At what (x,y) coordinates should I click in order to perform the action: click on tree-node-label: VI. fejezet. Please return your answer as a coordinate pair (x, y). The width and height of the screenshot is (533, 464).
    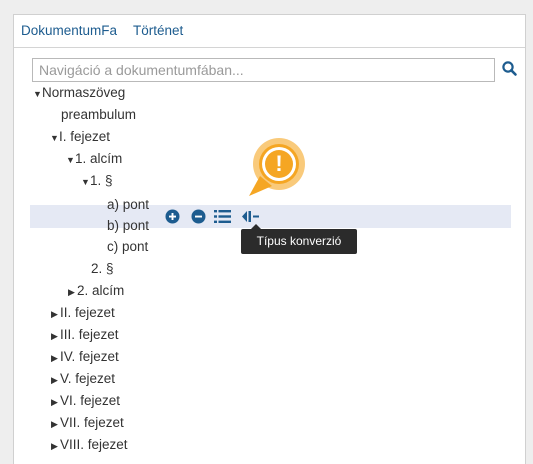
    Looking at the image, I should click on (90, 400).